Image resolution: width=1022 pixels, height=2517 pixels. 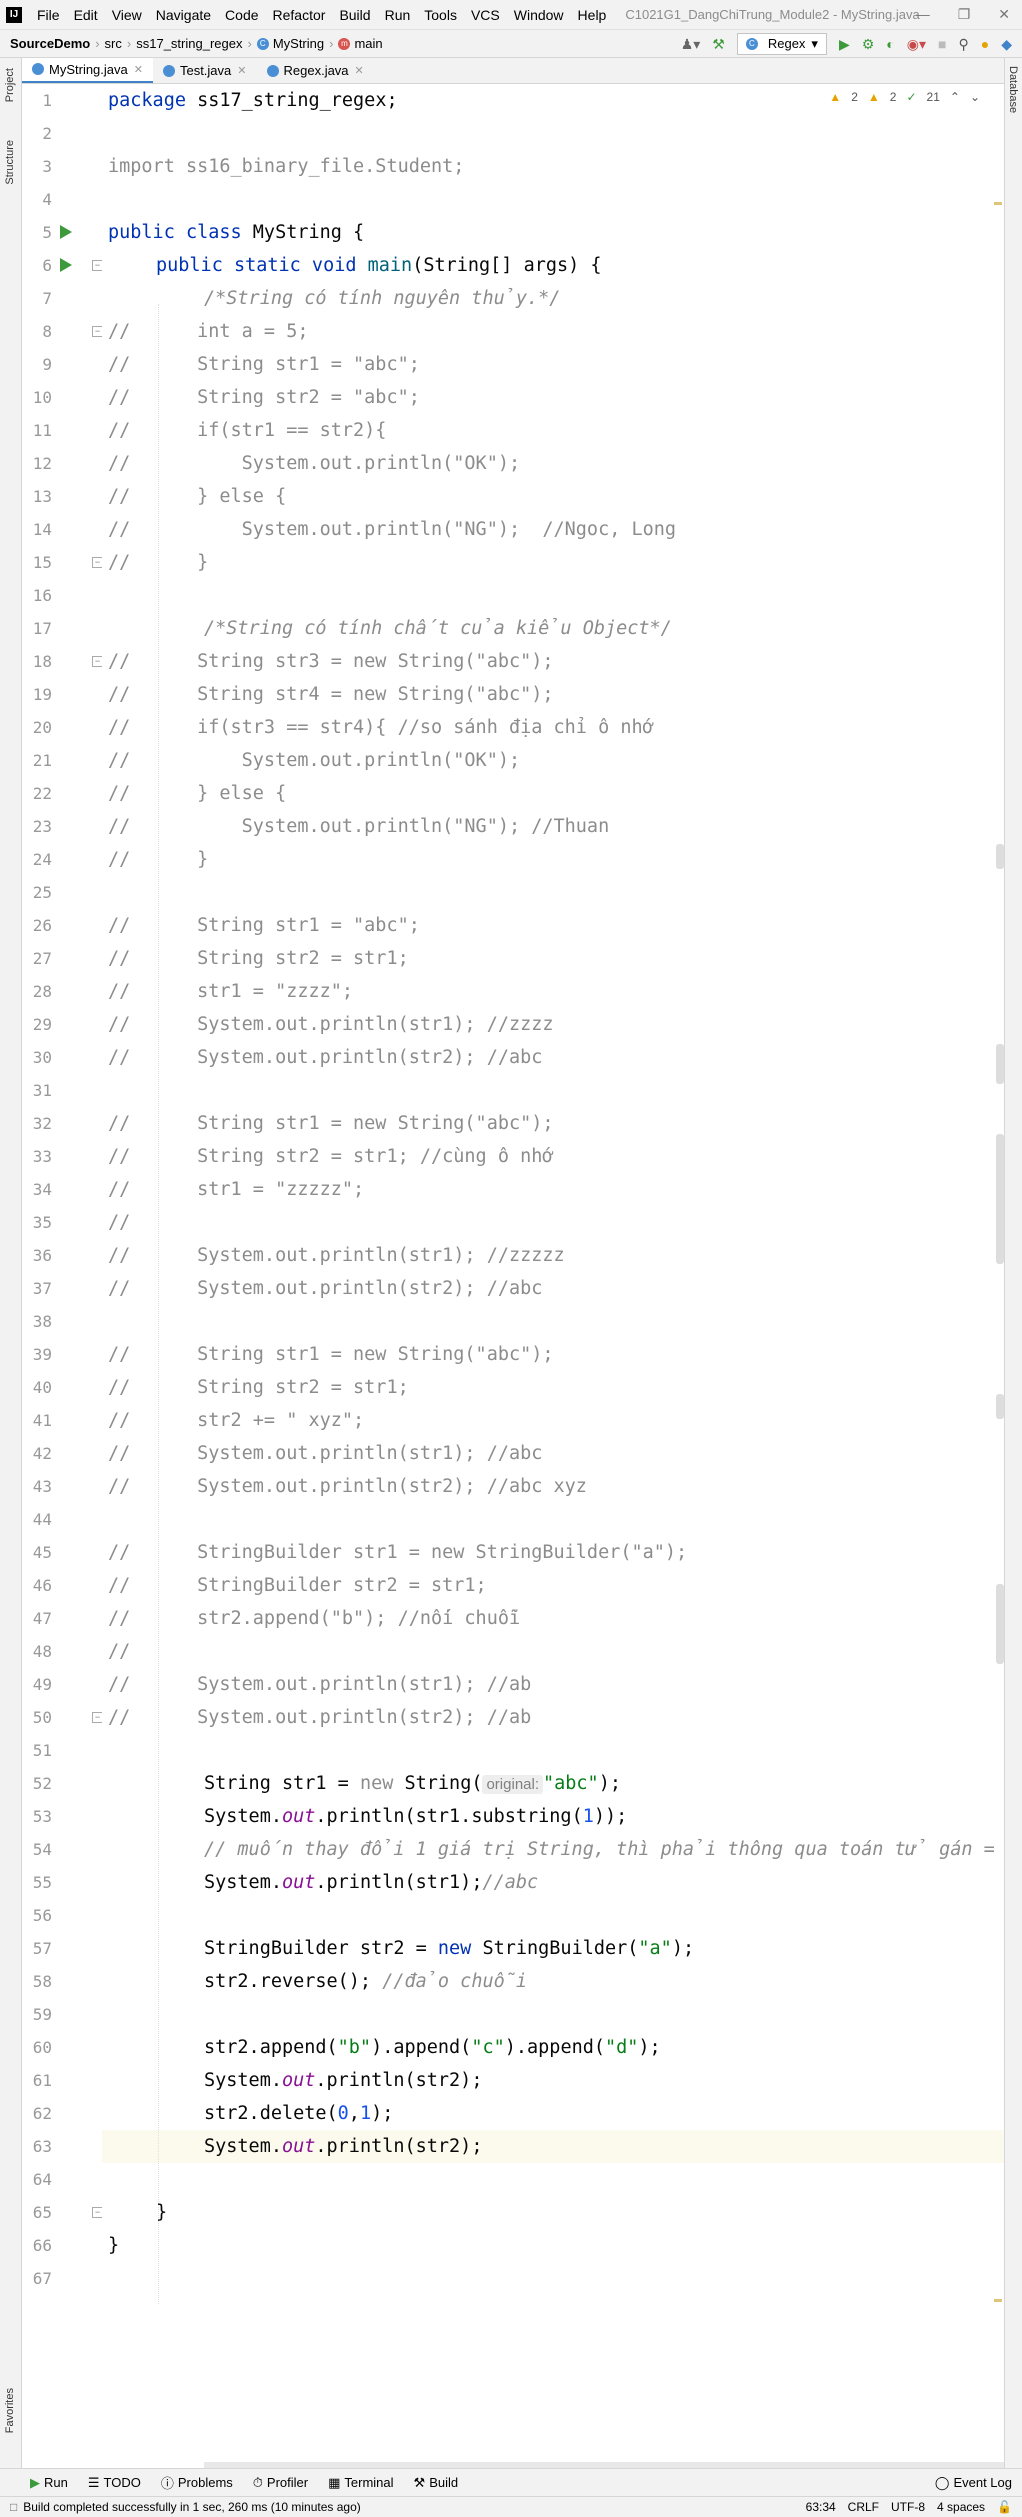 What do you see at coordinates (158, 562) in the screenshot?
I see `code-line: // }` at bounding box center [158, 562].